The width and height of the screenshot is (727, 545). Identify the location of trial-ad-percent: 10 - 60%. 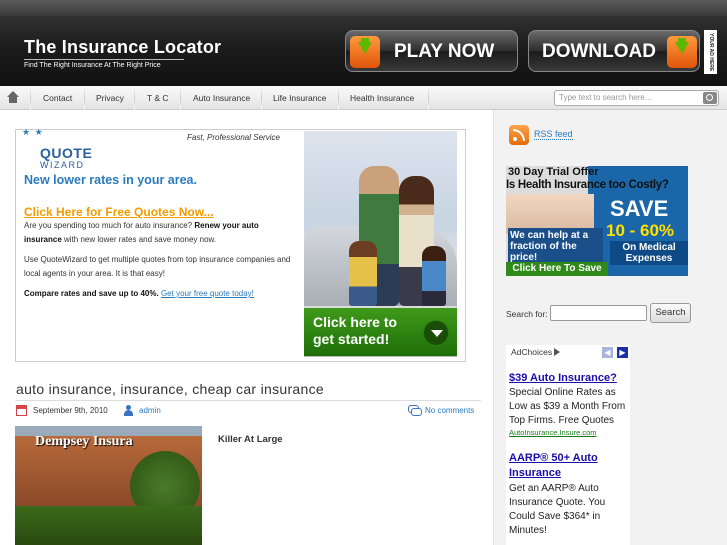
(640, 230).